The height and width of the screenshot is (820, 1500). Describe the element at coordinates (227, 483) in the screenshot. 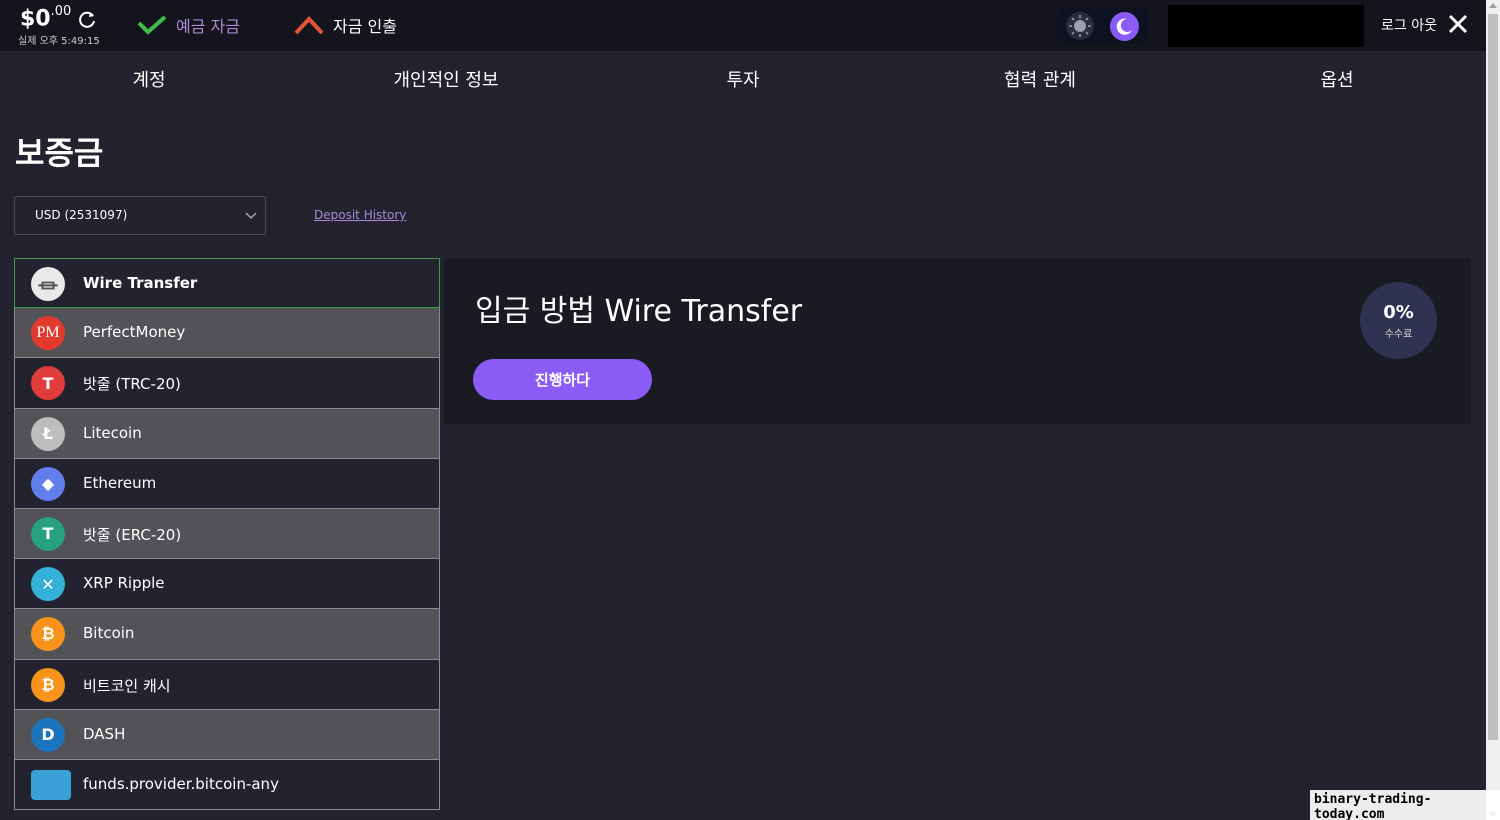

I see `payment-method-item: ◆ Ethereum` at that location.